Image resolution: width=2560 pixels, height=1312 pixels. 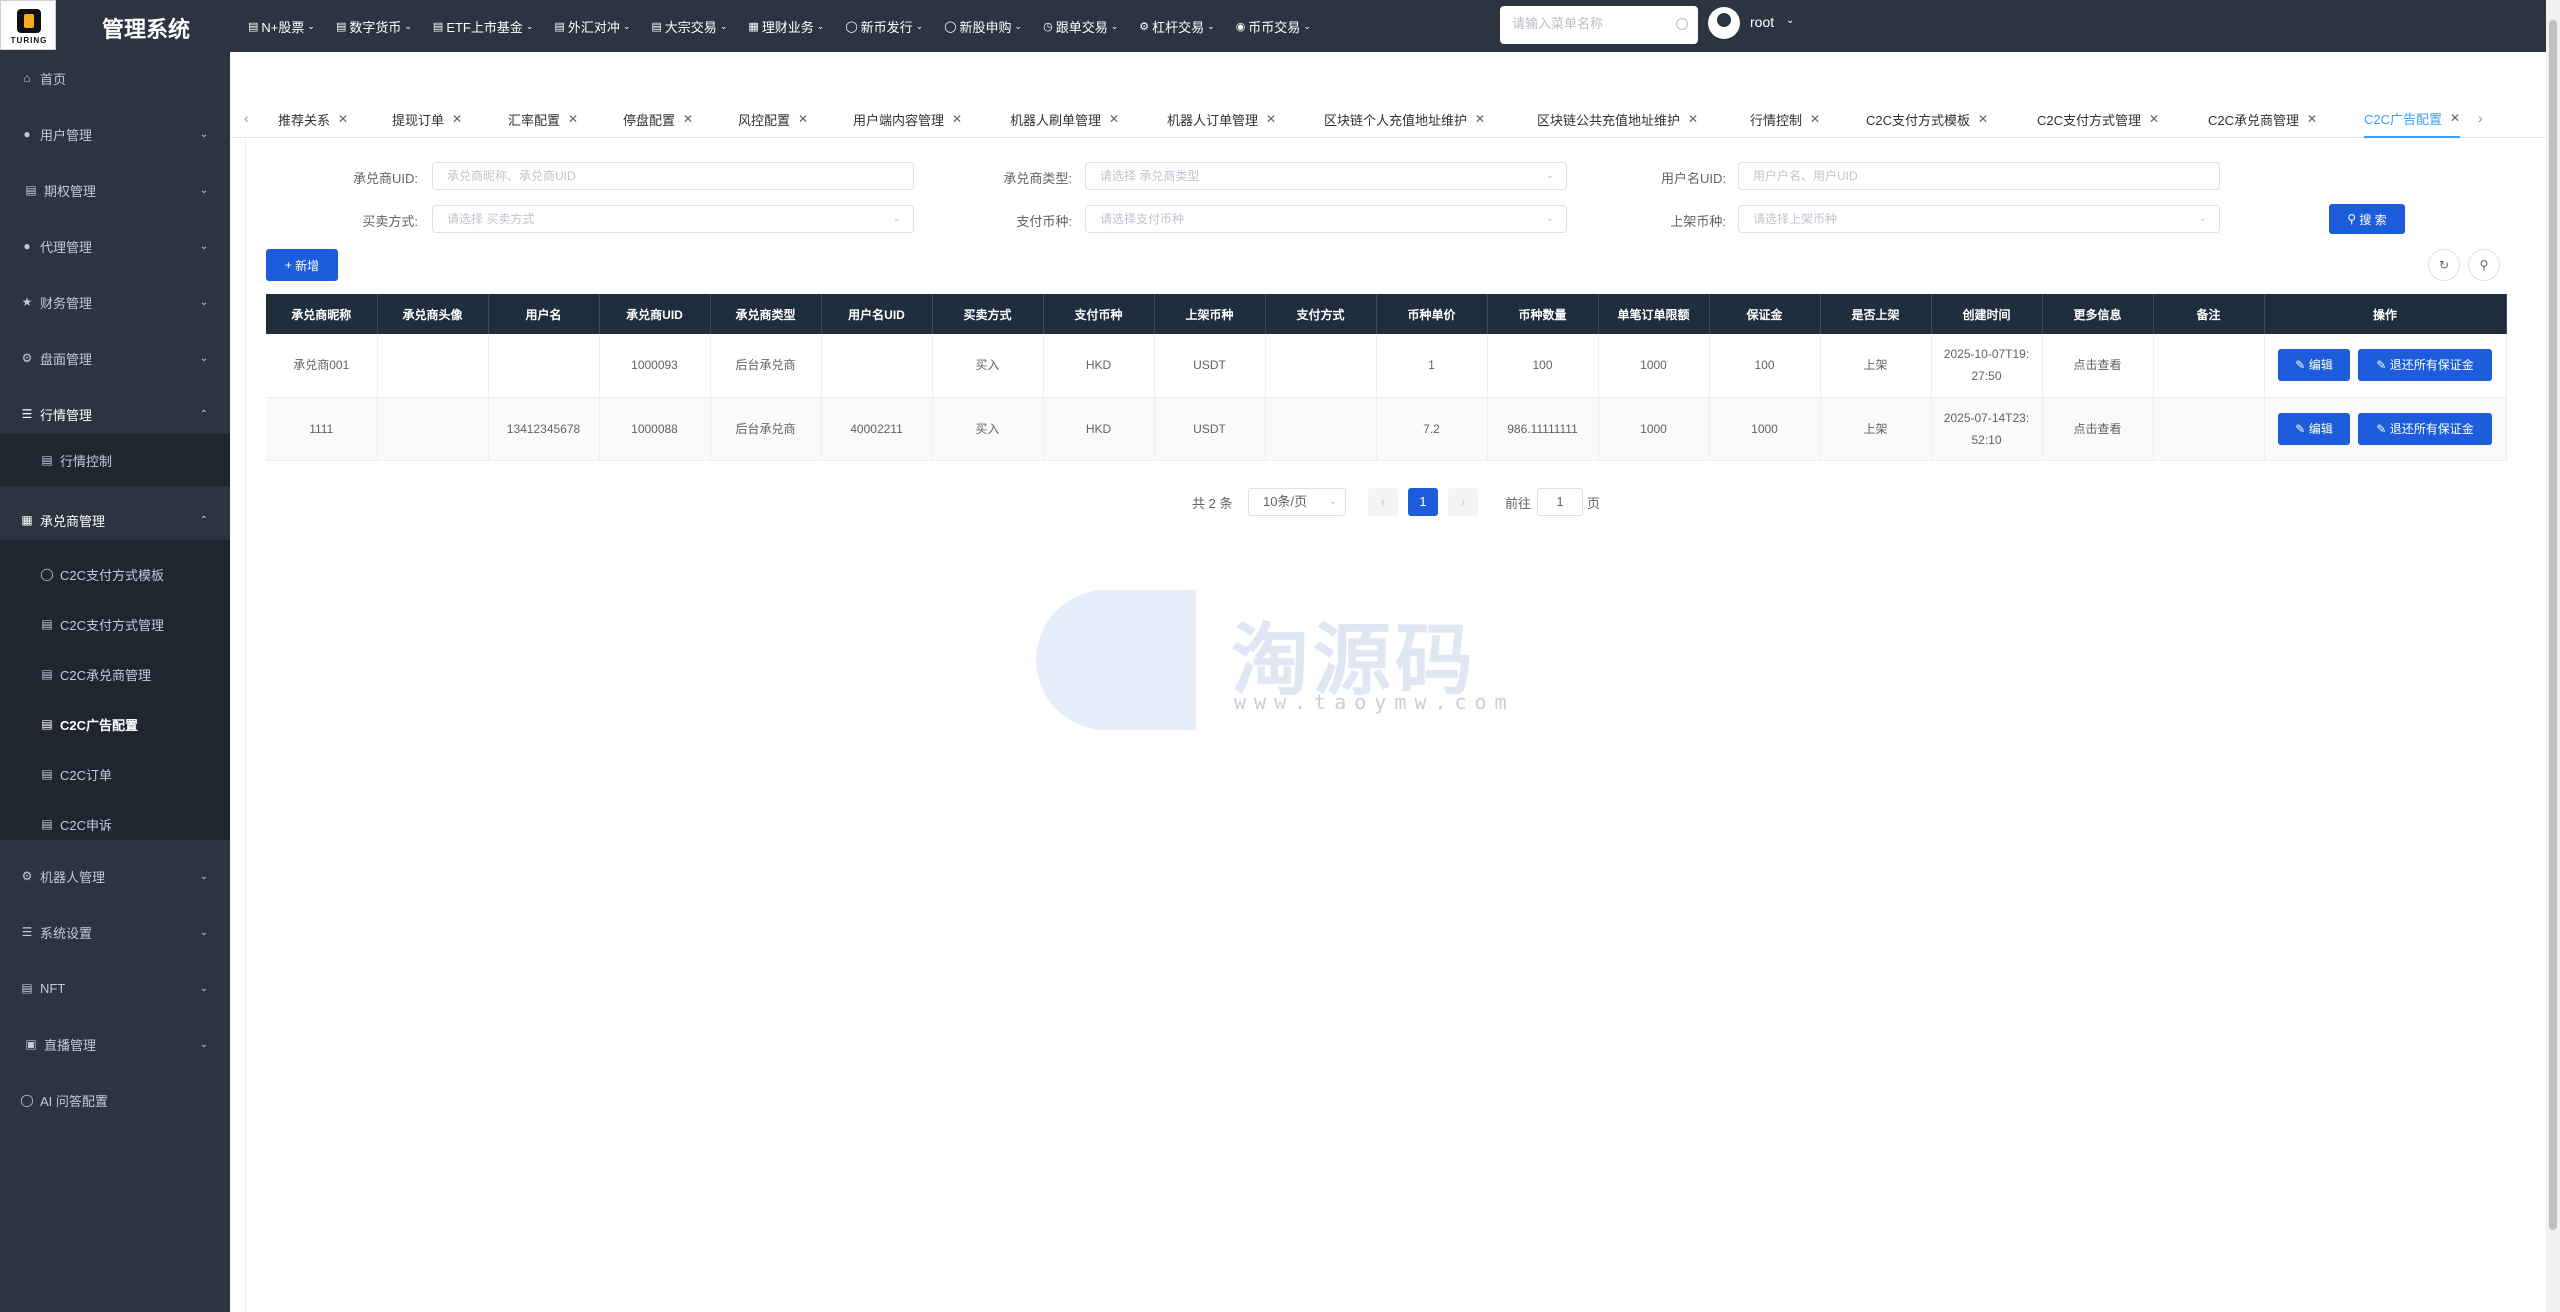 I want to click on tabs-scroll-right-icon: ›, so click(x=2480, y=118).